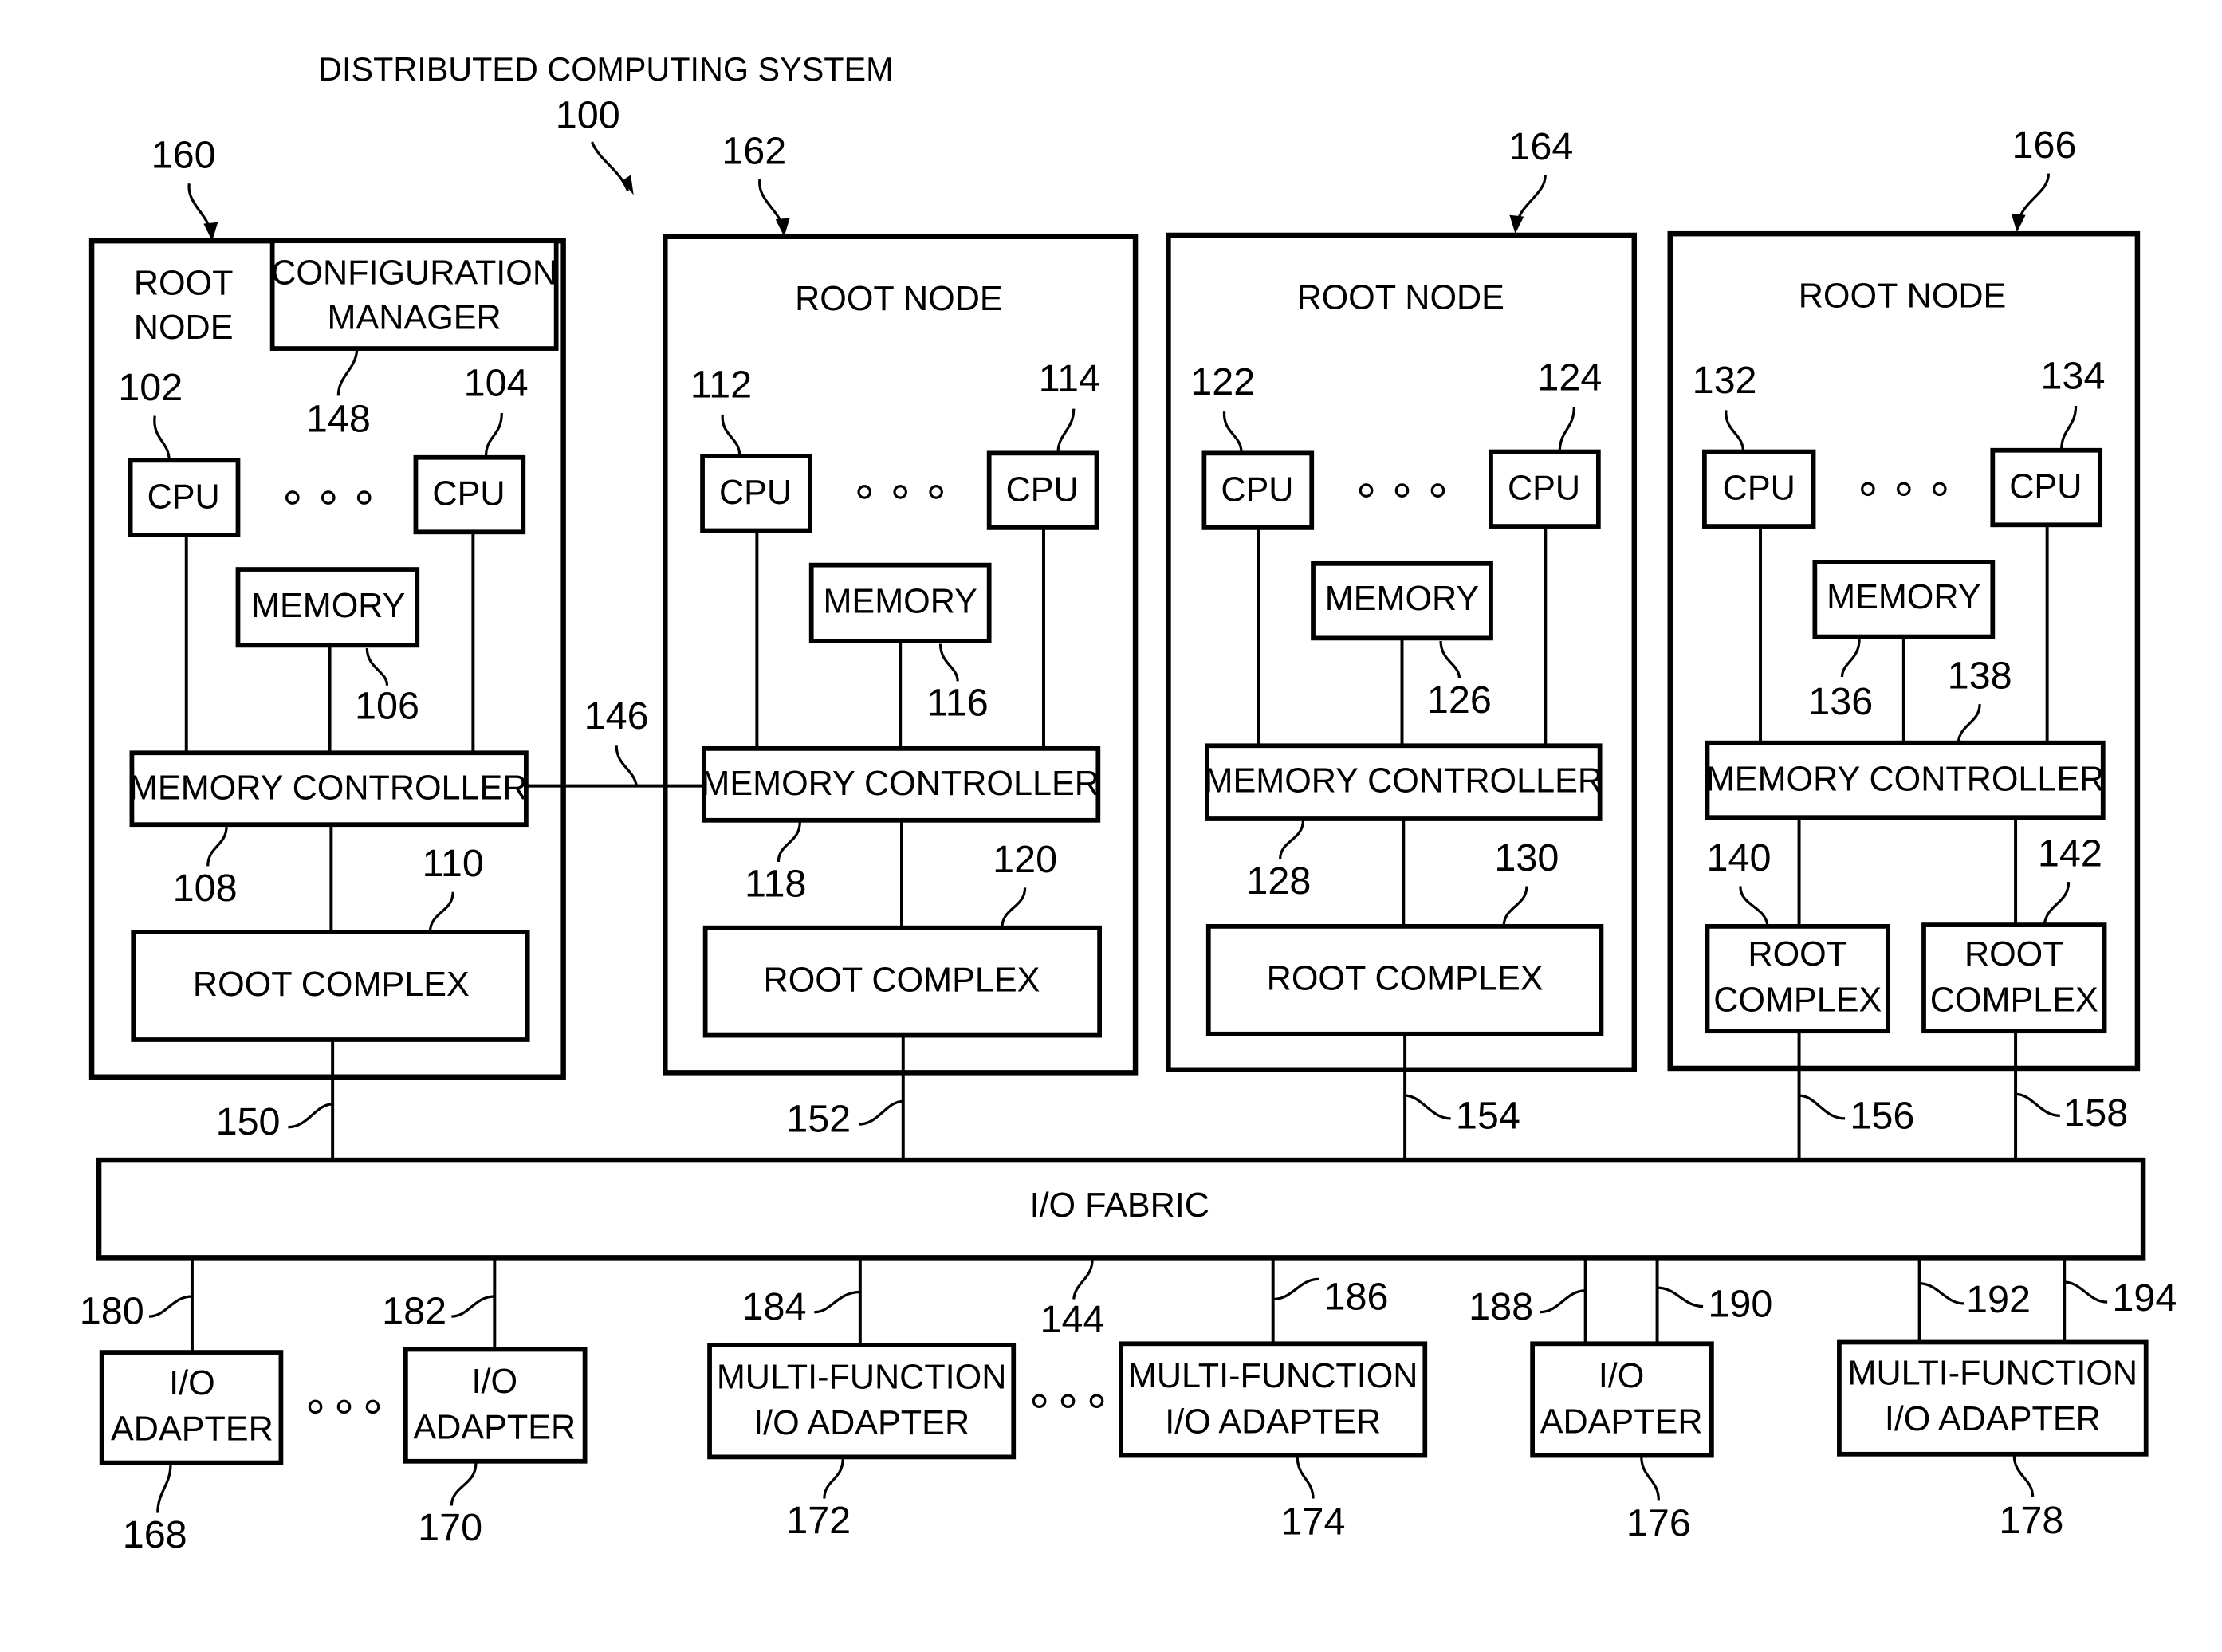 Image resolution: width=2222 pixels, height=1652 pixels. What do you see at coordinates (1980, 676) in the screenshot?
I see `ref-label: 138` at bounding box center [1980, 676].